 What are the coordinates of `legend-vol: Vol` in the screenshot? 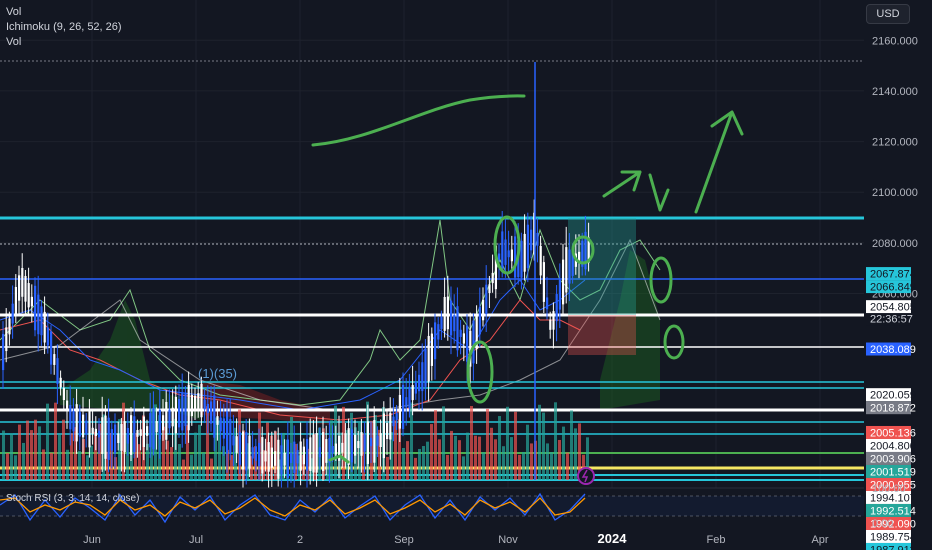 It's located at (13, 12).